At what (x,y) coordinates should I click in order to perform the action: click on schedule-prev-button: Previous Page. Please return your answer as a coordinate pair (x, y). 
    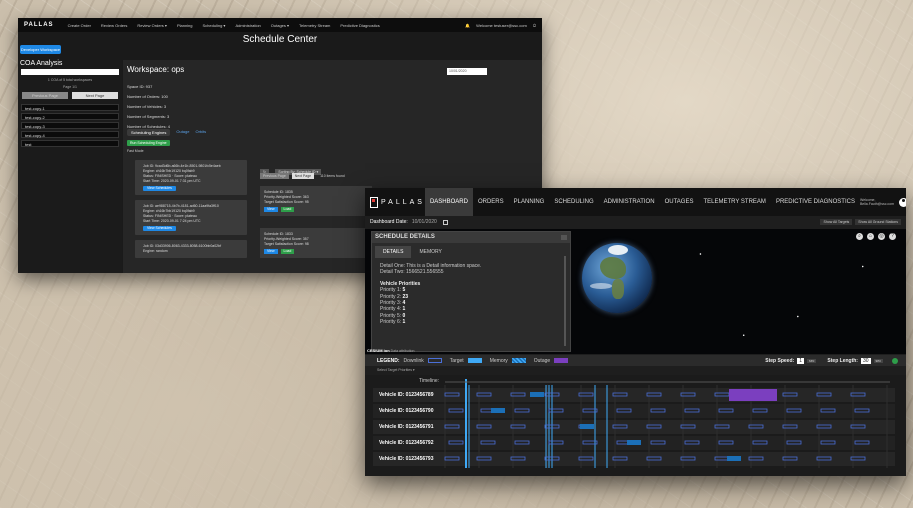
    Looking at the image, I should click on (274, 176).